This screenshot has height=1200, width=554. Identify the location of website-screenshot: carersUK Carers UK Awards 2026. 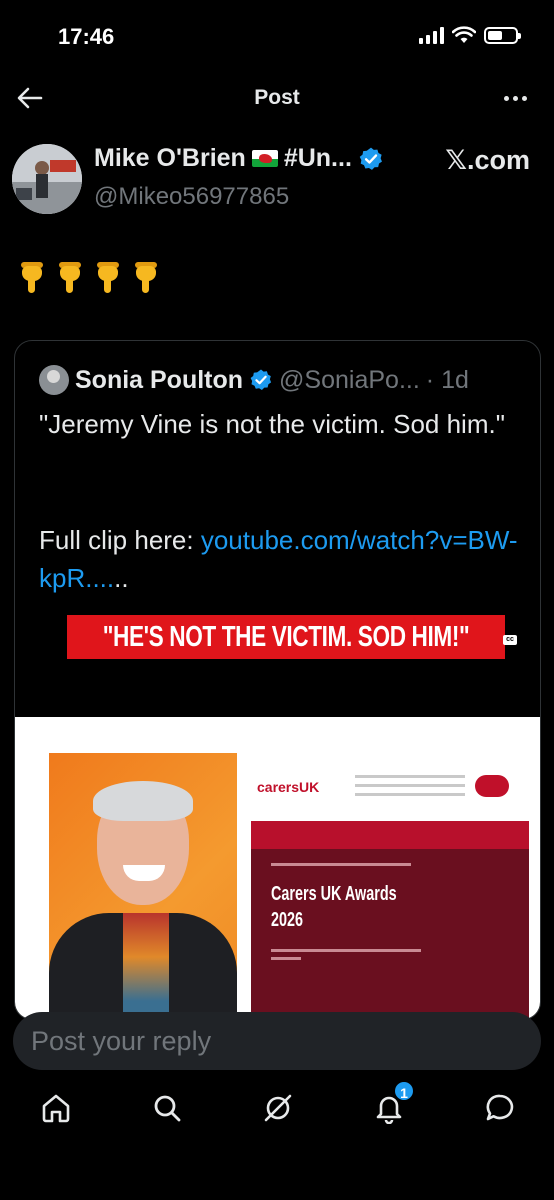
(383, 886).